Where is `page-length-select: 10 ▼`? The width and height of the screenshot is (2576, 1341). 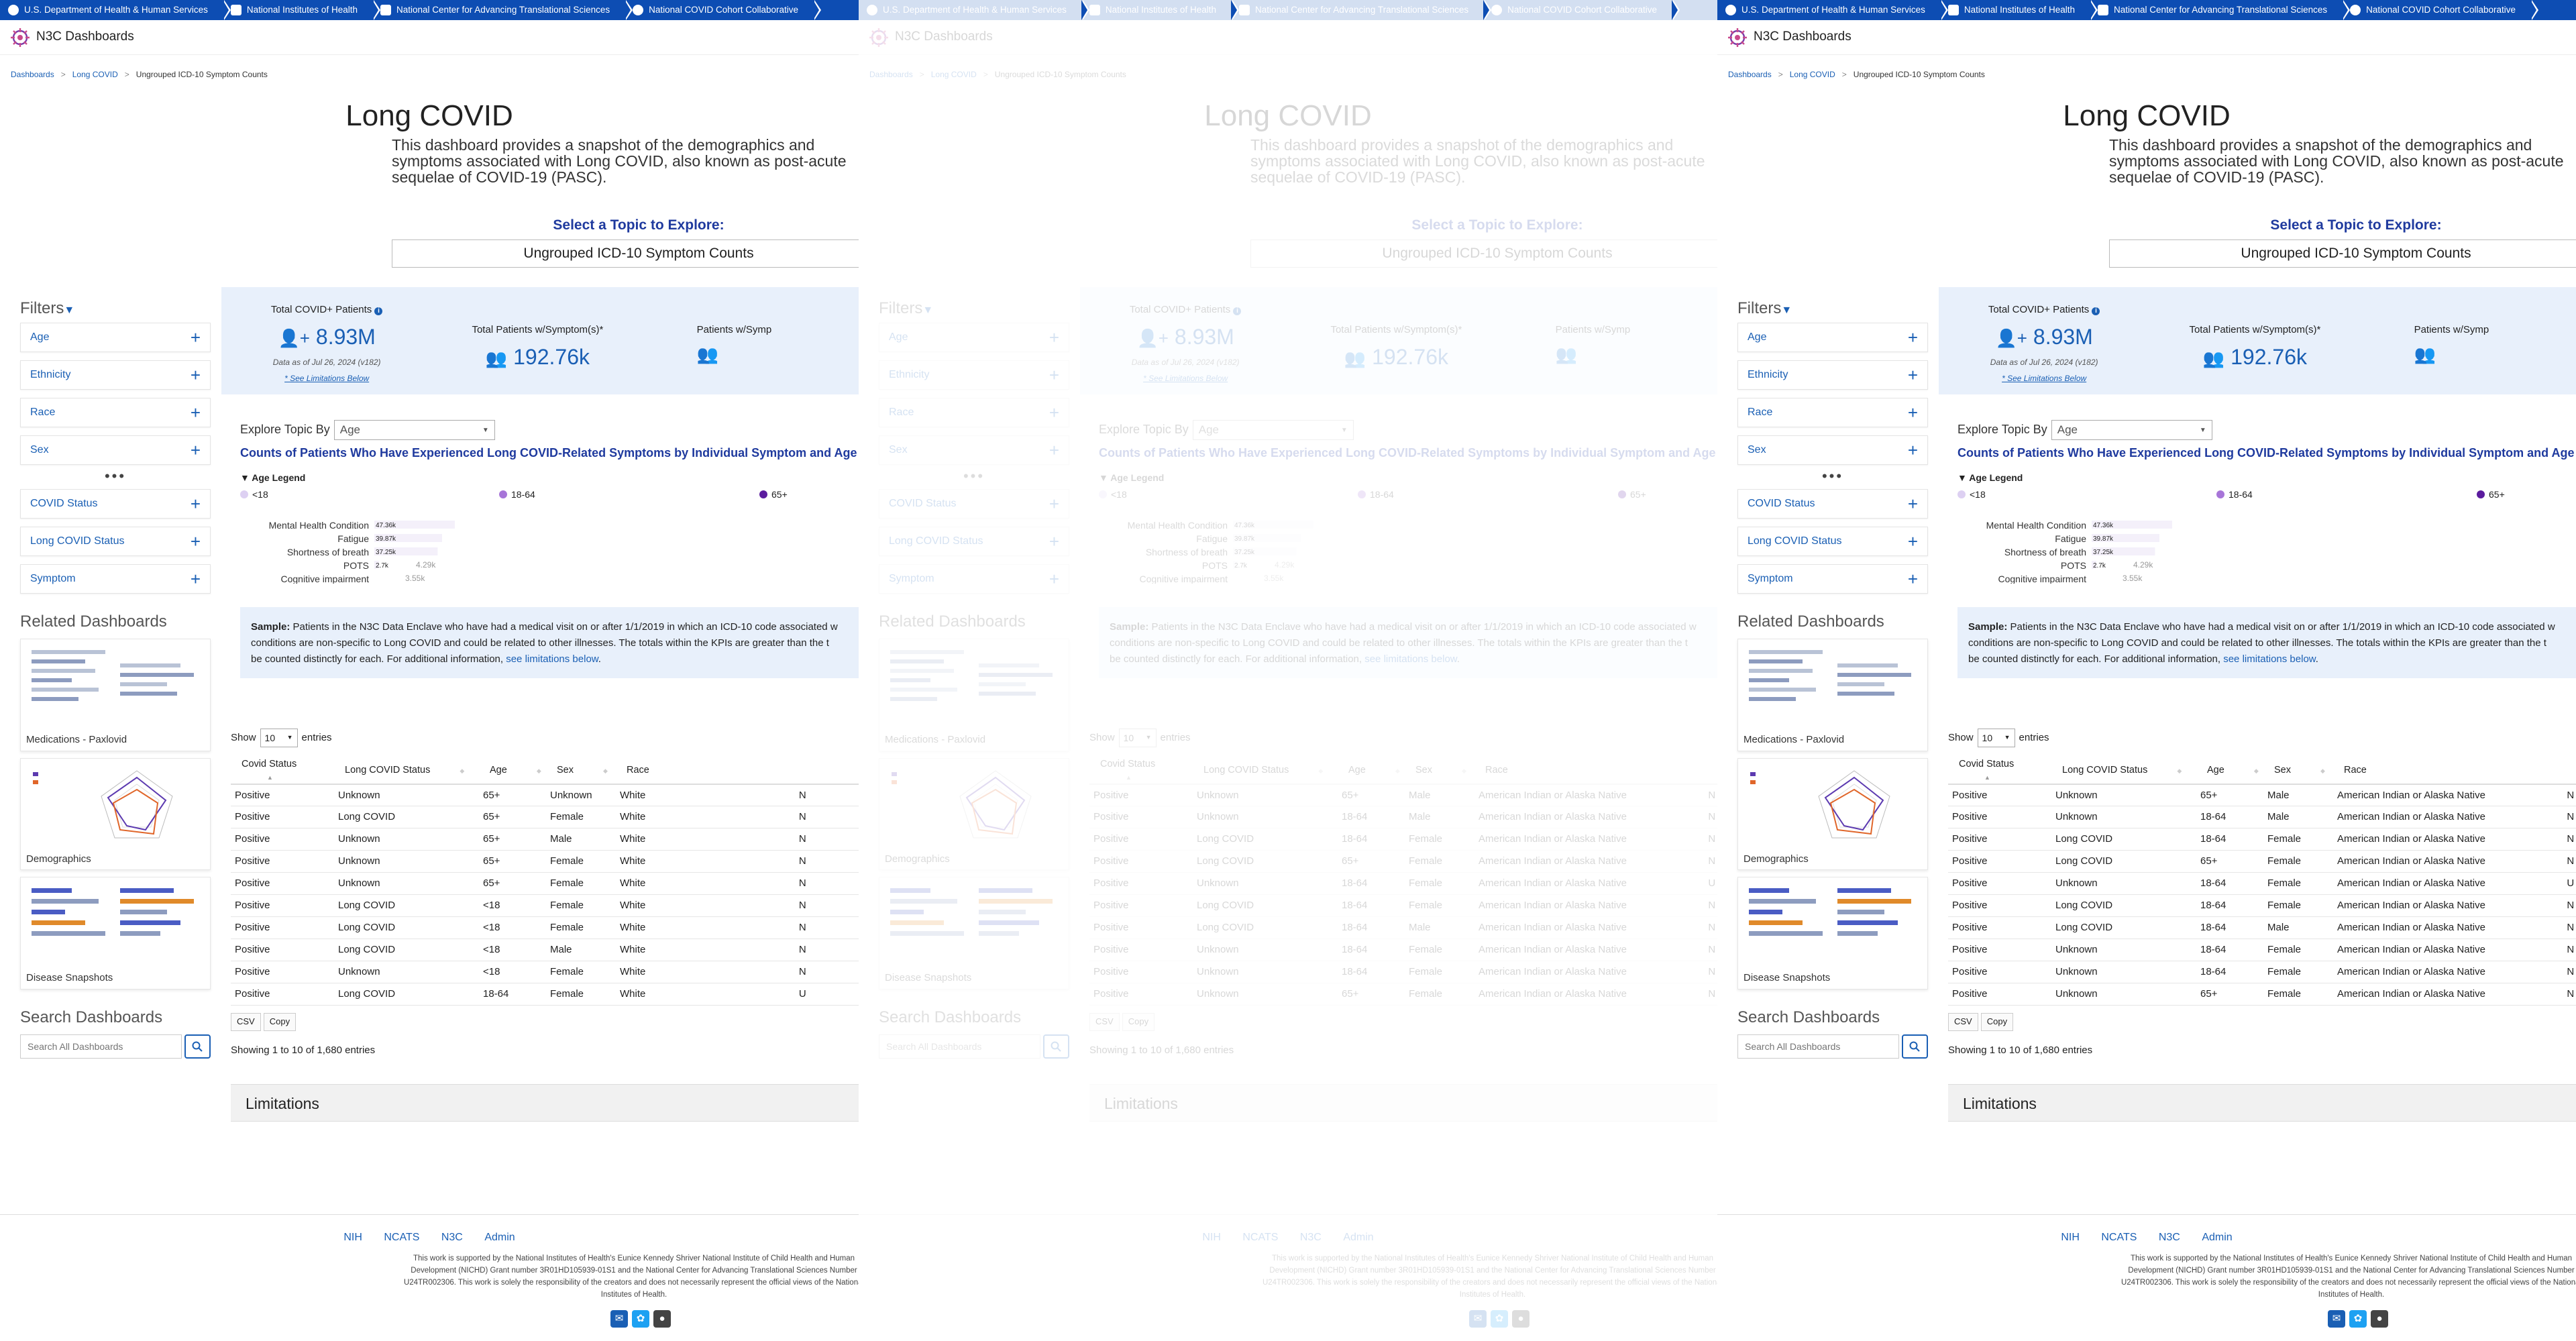 page-length-select: 10 ▼ is located at coordinates (1137, 738).